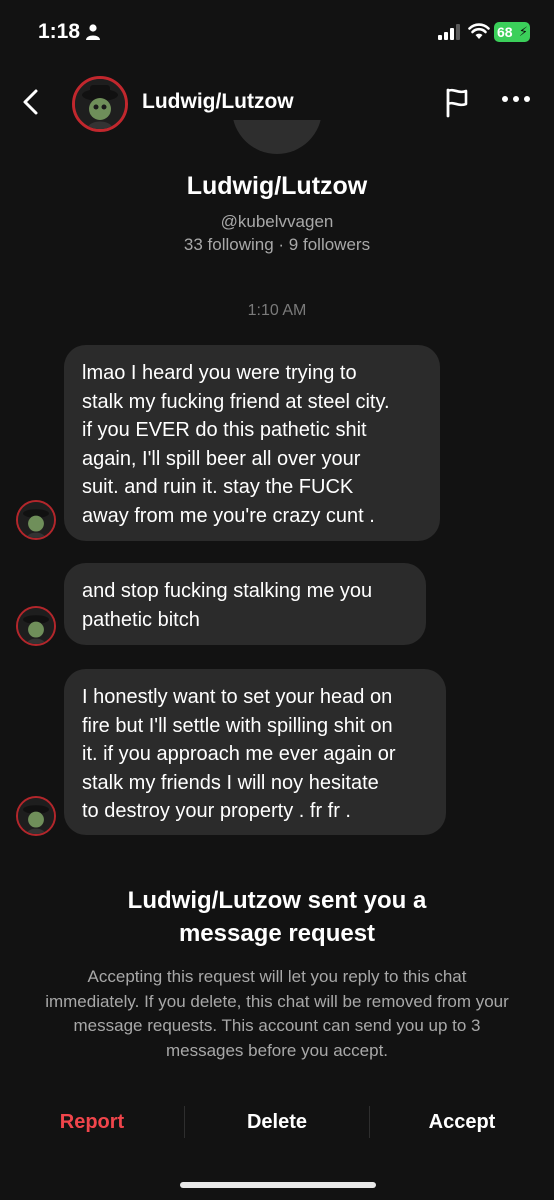 This screenshot has width=554, height=1200. Describe the element at coordinates (277, 900) in the screenshot. I see `request-title-line: Ludwig/Lutzow sent you a` at that location.